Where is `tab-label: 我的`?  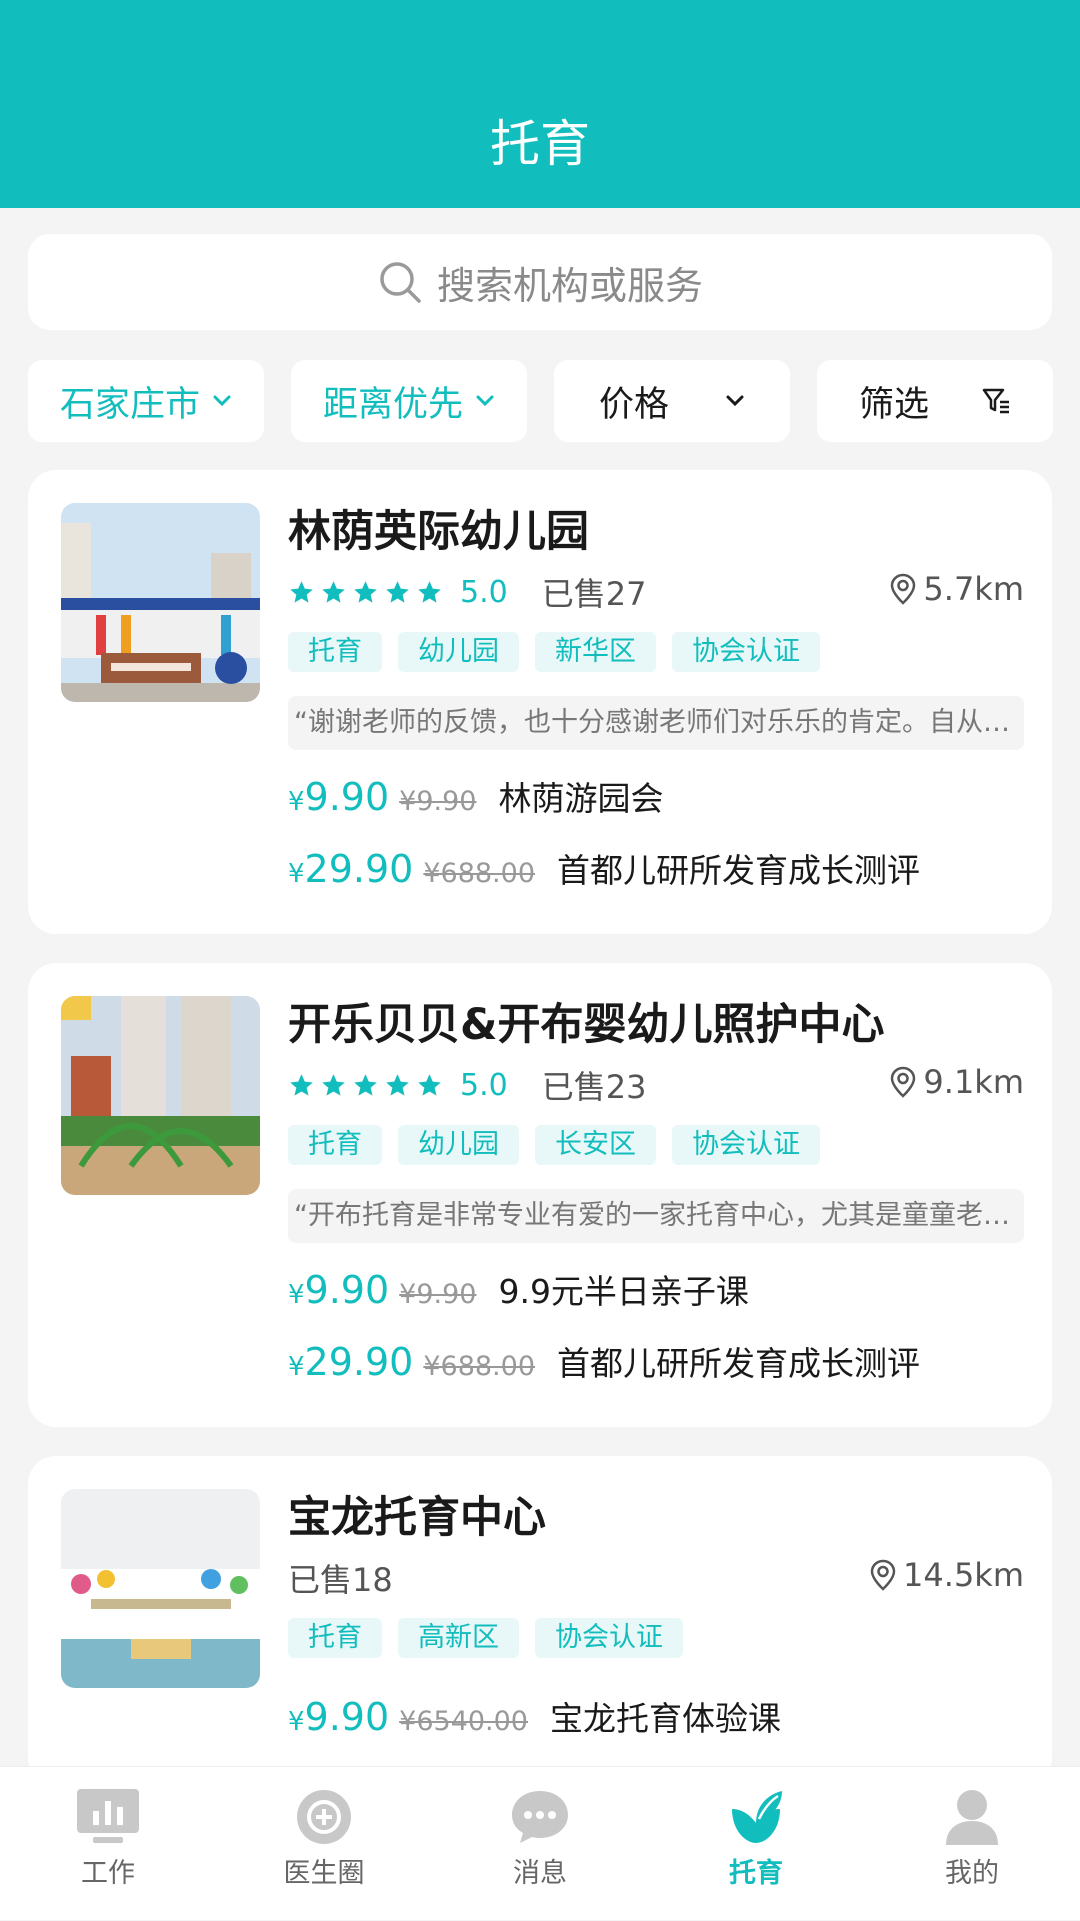 tab-label: 我的 is located at coordinates (972, 1873).